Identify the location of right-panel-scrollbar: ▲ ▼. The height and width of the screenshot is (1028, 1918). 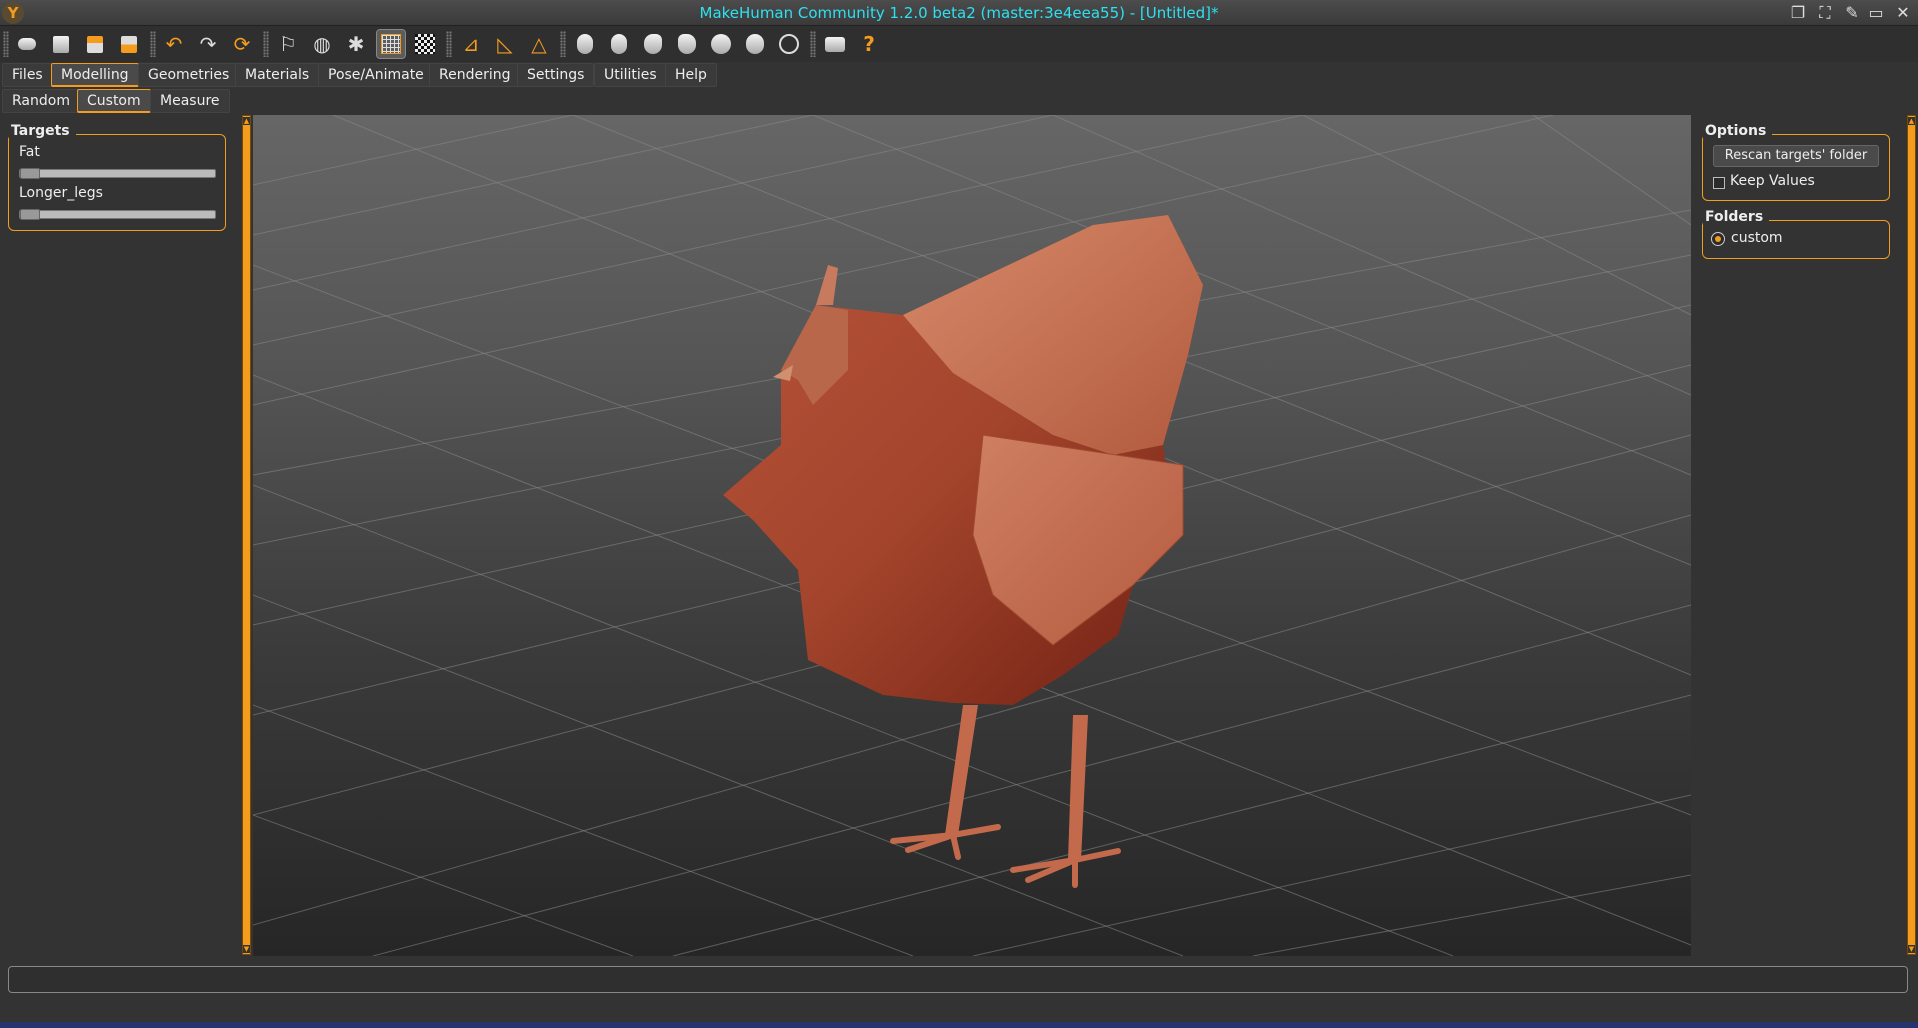
(1911, 535).